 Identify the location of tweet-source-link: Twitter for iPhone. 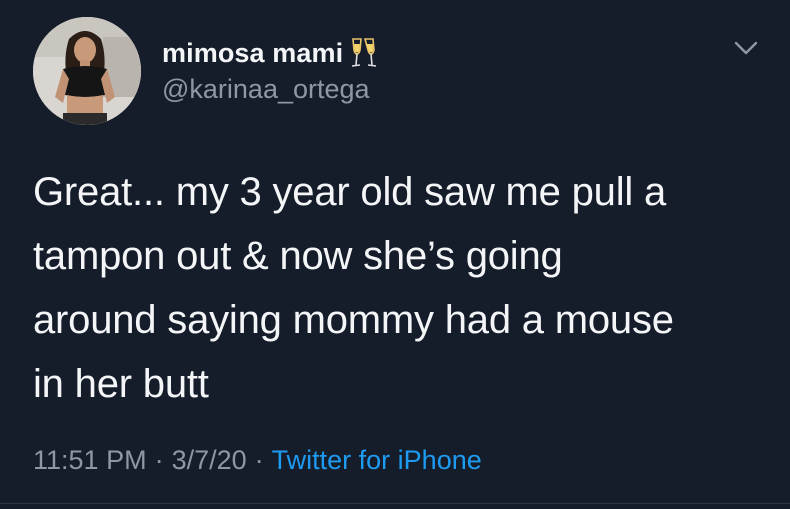
(377, 460).